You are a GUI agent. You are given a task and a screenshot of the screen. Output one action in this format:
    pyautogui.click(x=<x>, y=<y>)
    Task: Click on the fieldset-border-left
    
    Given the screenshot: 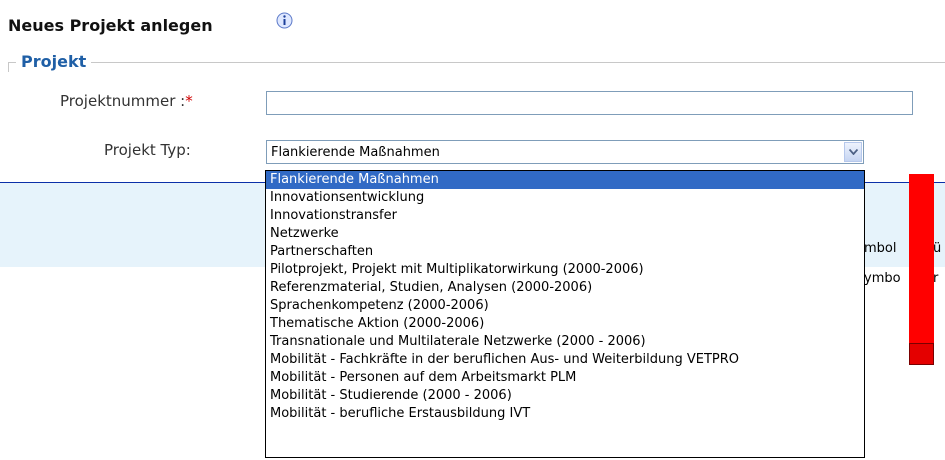 What is the action you would take?
    pyautogui.click(x=8, y=67)
    